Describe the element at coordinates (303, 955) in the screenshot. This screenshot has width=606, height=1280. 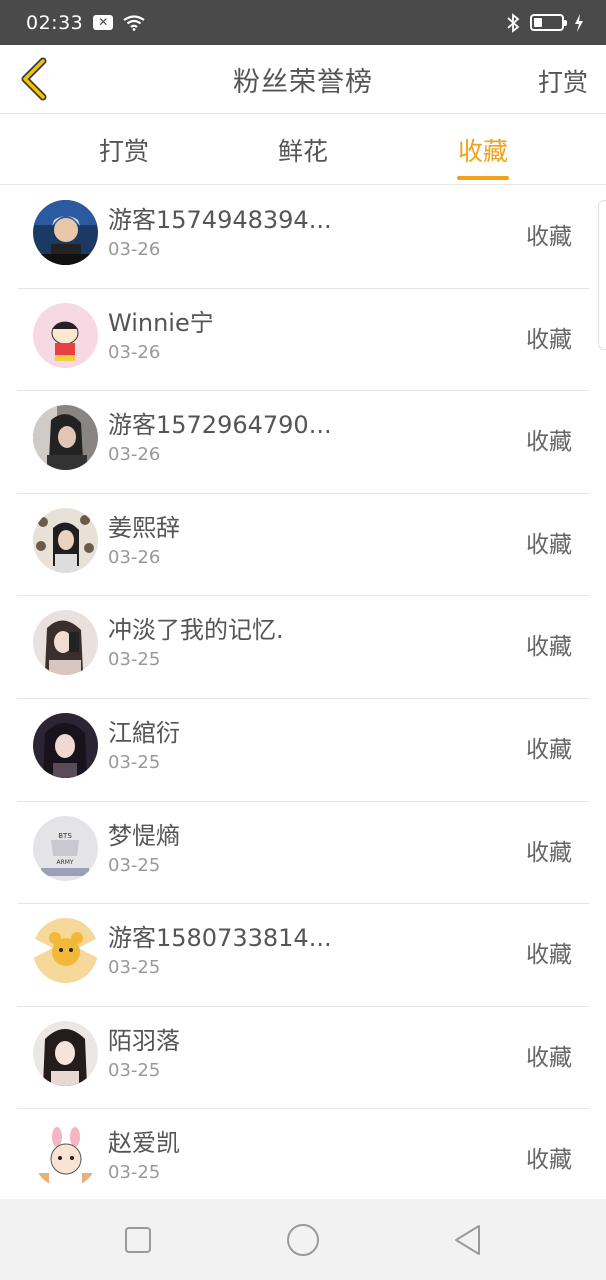
I see `list-item: 游客1580733814... 03-25 收藏` at that location.